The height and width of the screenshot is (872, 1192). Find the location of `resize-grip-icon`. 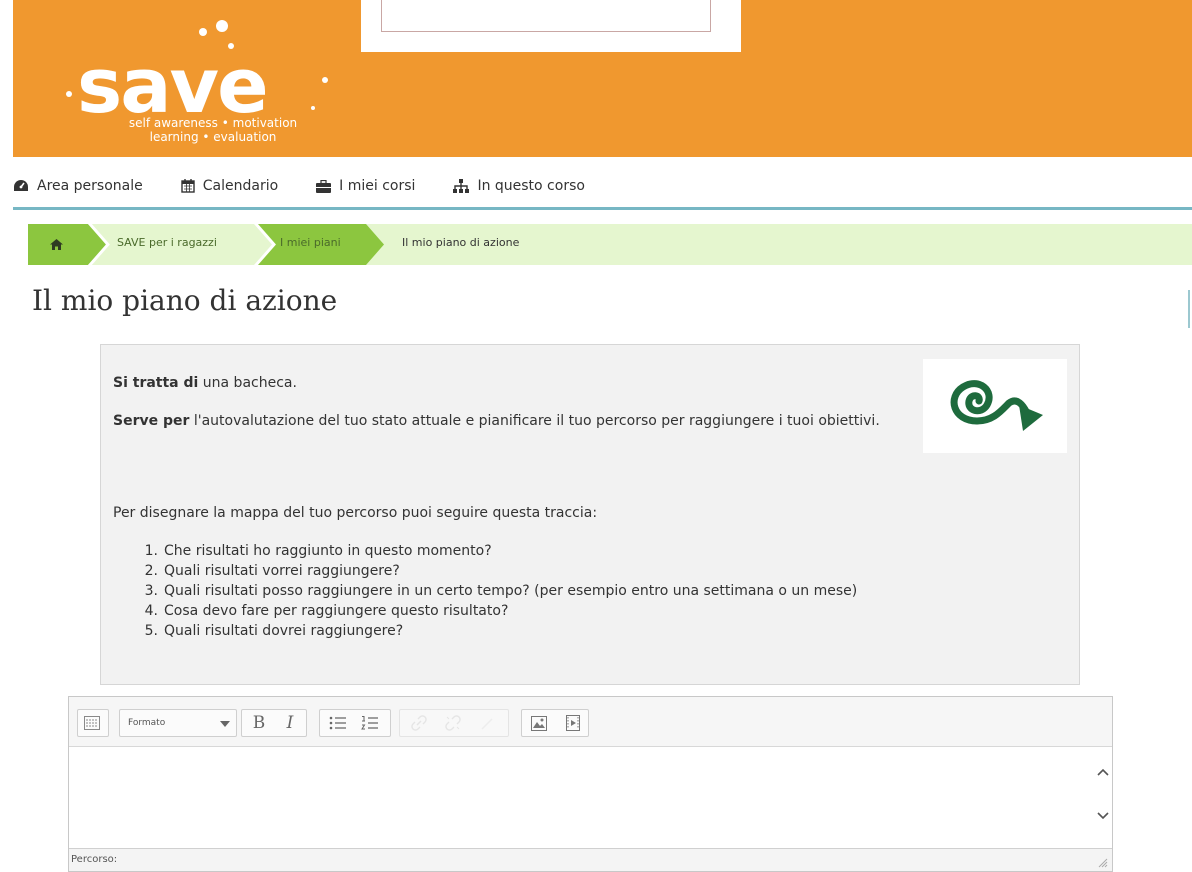

resize-grip-icon is located at coordinates (1103, 863).